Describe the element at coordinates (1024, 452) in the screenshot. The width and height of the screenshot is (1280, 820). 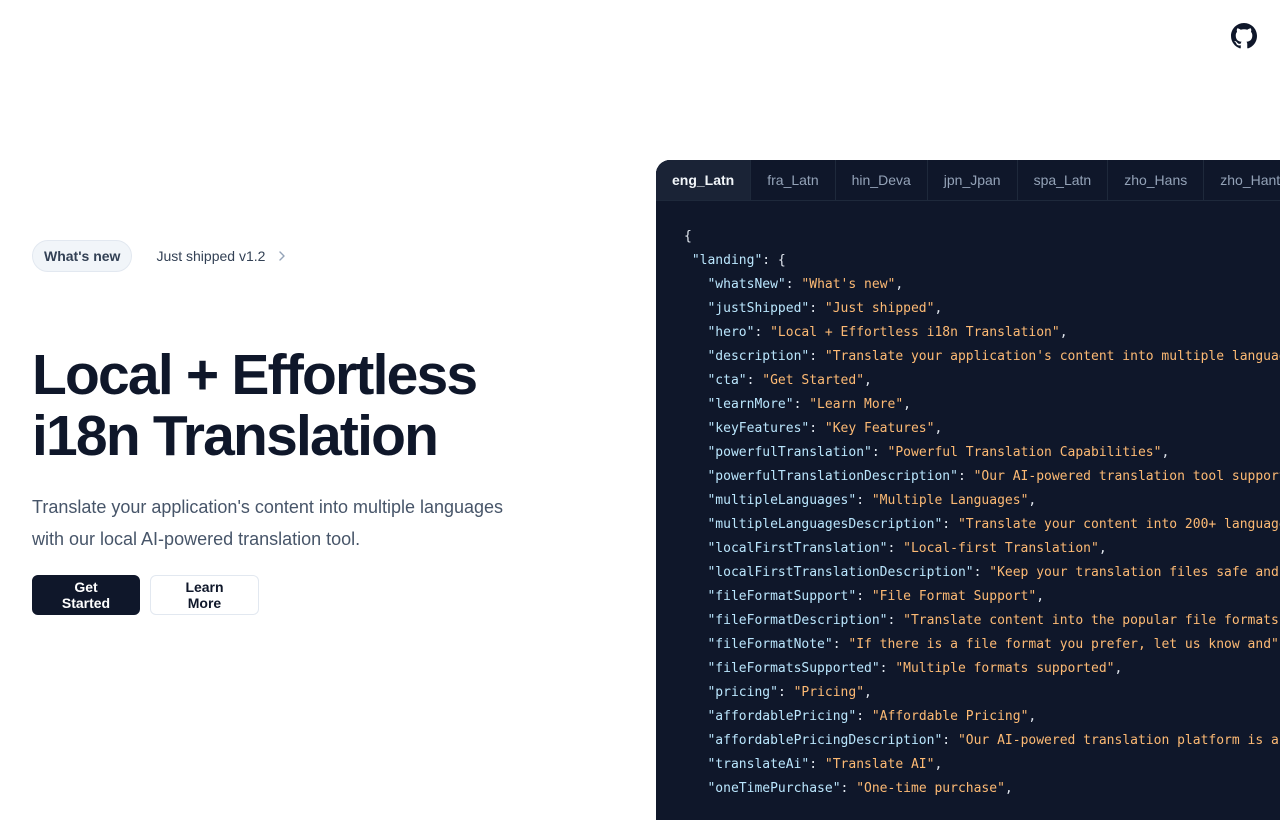
I see `json-value: "Powerful Translation Capabilities"` at that location.